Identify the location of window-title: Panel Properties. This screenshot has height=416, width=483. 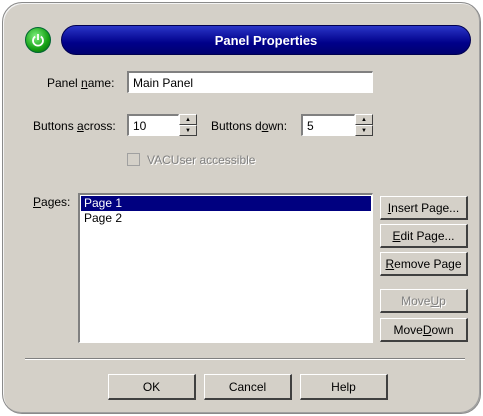
(266, 40).